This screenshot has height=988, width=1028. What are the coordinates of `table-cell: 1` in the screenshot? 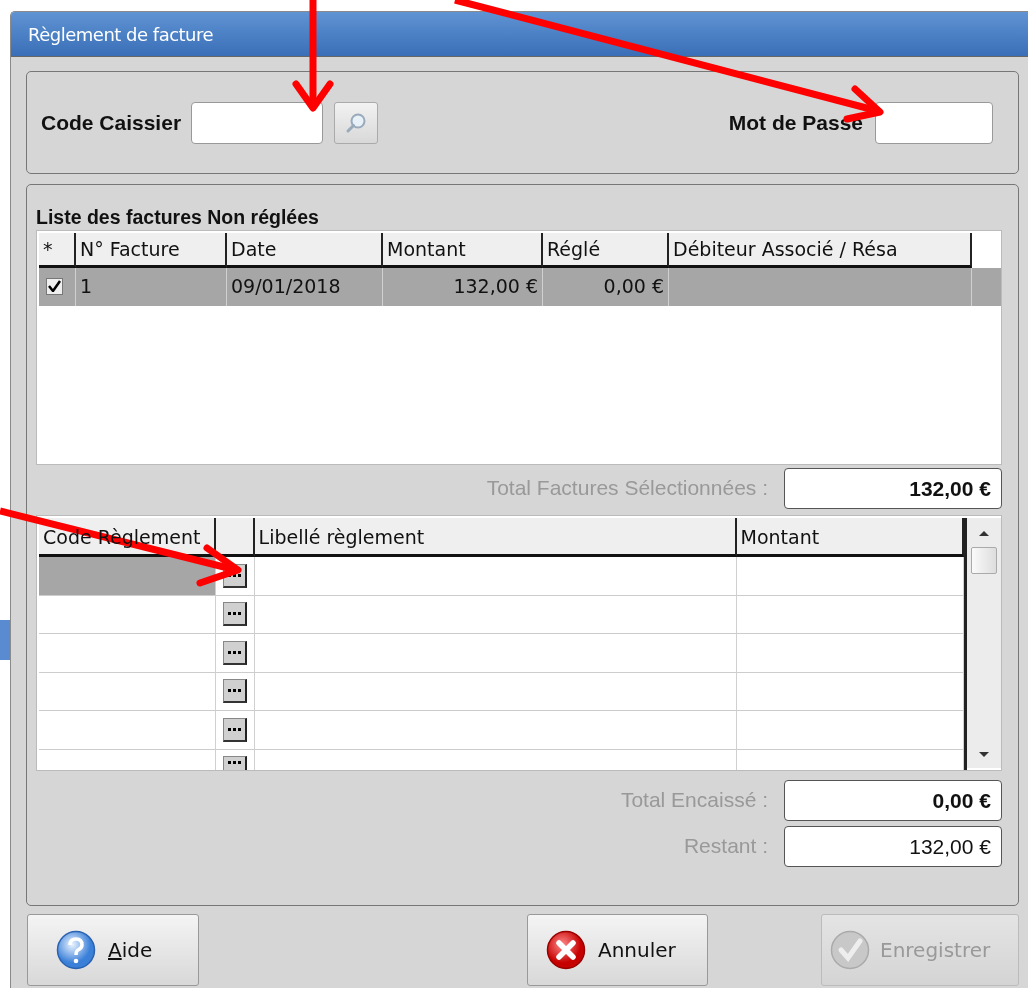 It's located at (151, 287).